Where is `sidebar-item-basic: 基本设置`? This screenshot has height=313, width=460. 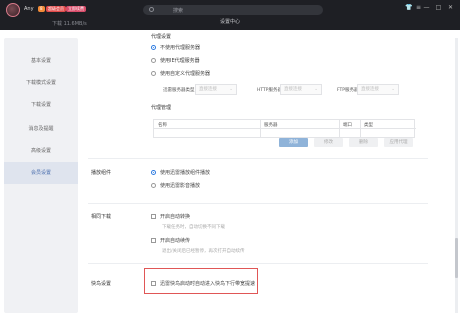 sidebar-item-basic: 基本设置 is located at coordinates (41, 61).